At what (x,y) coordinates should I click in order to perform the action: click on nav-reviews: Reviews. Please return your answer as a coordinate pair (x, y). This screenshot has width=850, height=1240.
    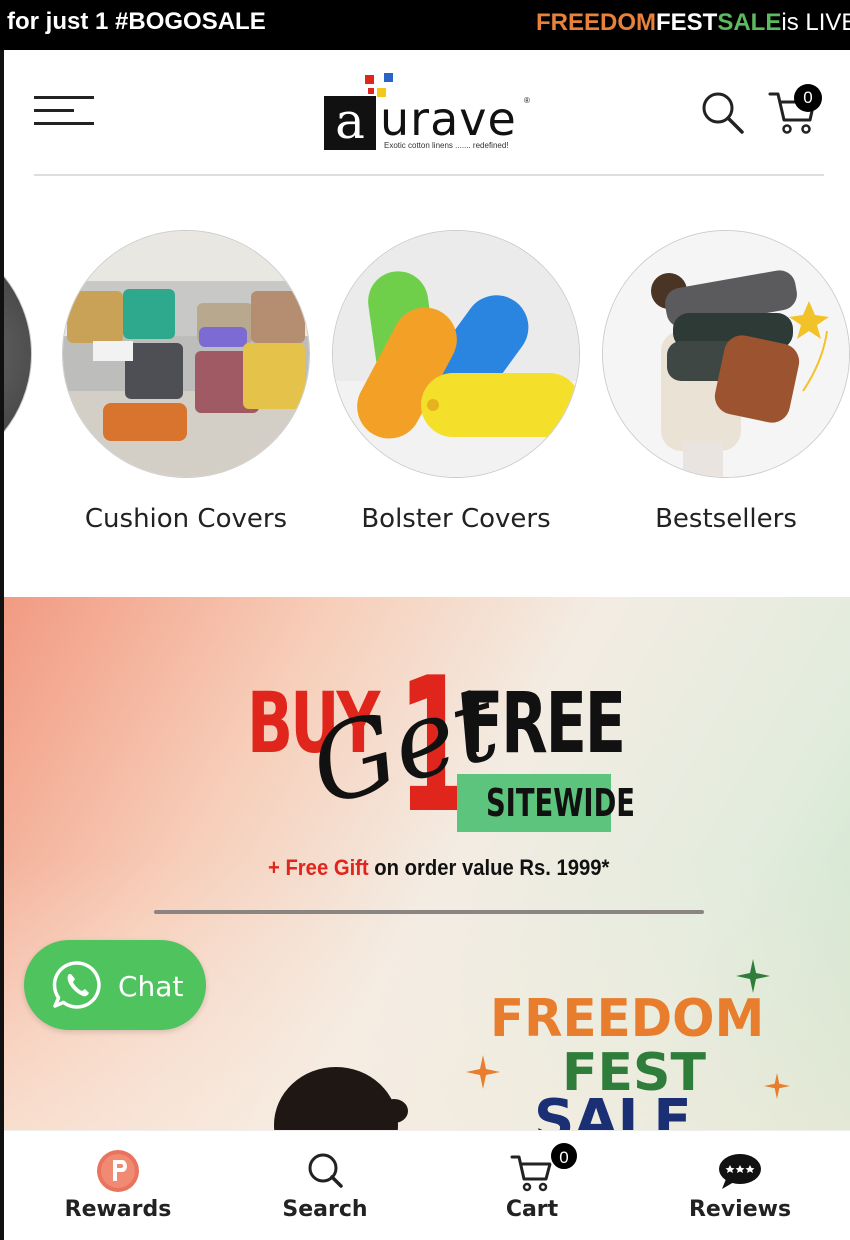
    Looking at the image, I should click on (740, 1185).